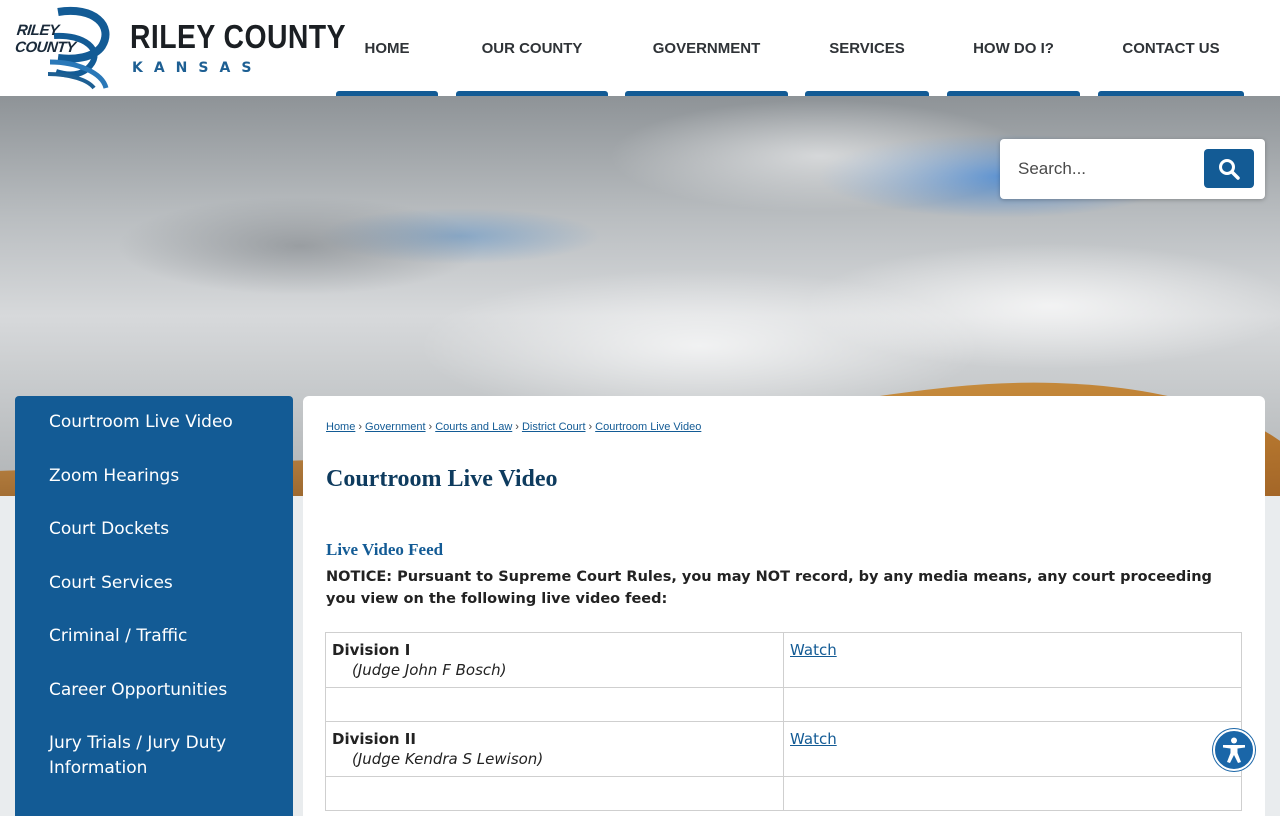  Describe the element at coordinates (164, 583) in the screenshot. I see `sidebar-item-court-services: Court Services` at that location.